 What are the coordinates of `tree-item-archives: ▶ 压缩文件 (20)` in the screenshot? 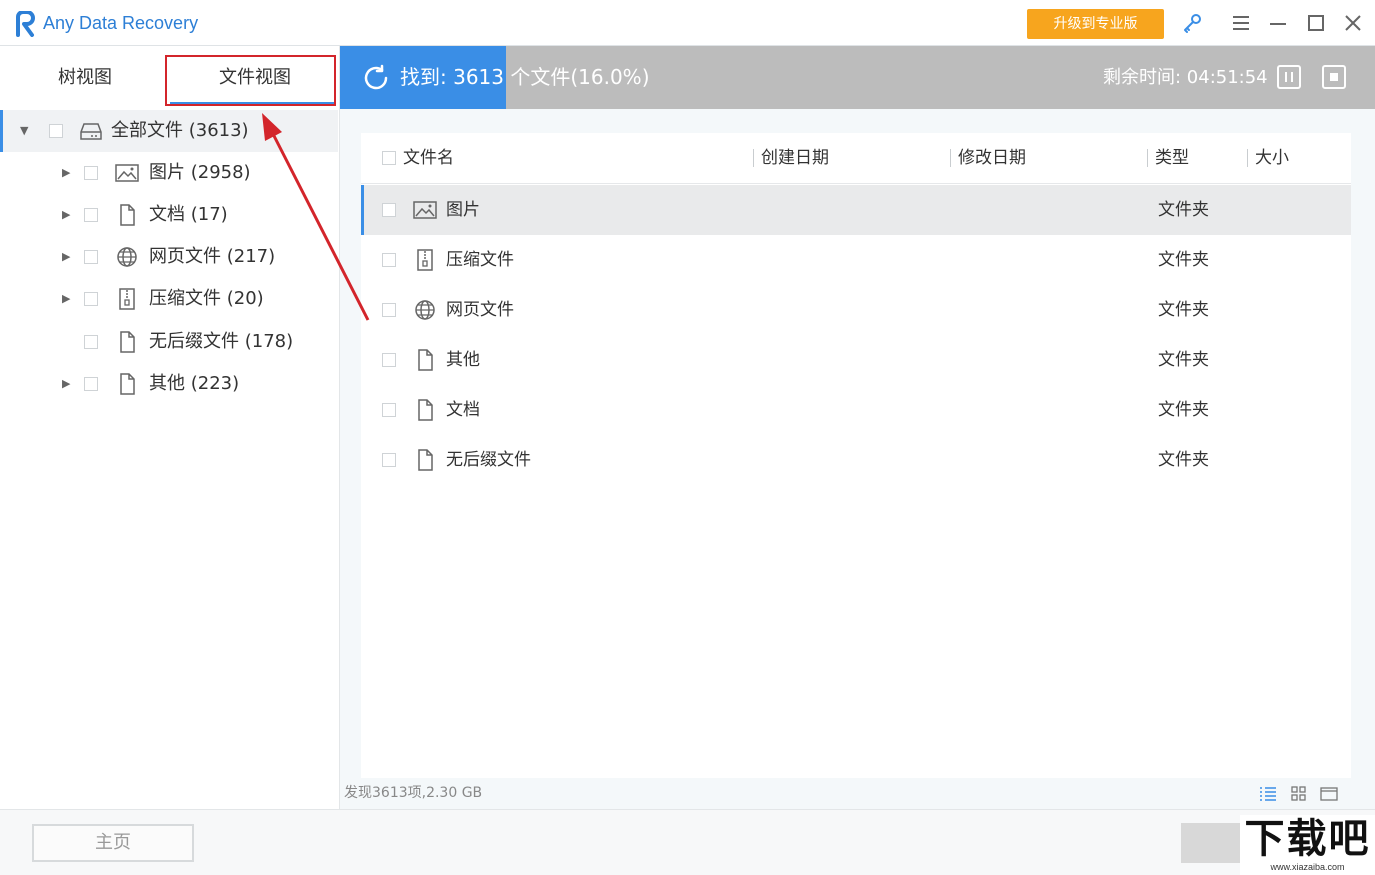 It's located at (169, 299).